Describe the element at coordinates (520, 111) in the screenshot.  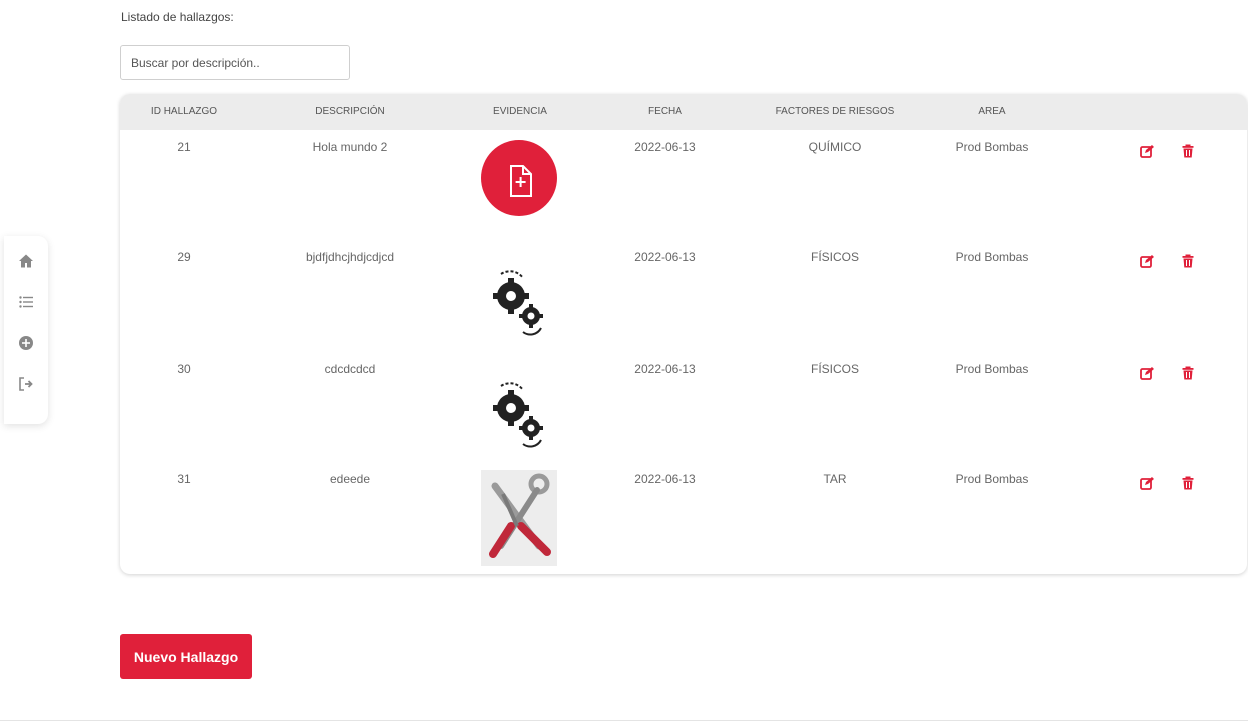
I see `column-header-evidencia: EVIDENCIA` at that location.